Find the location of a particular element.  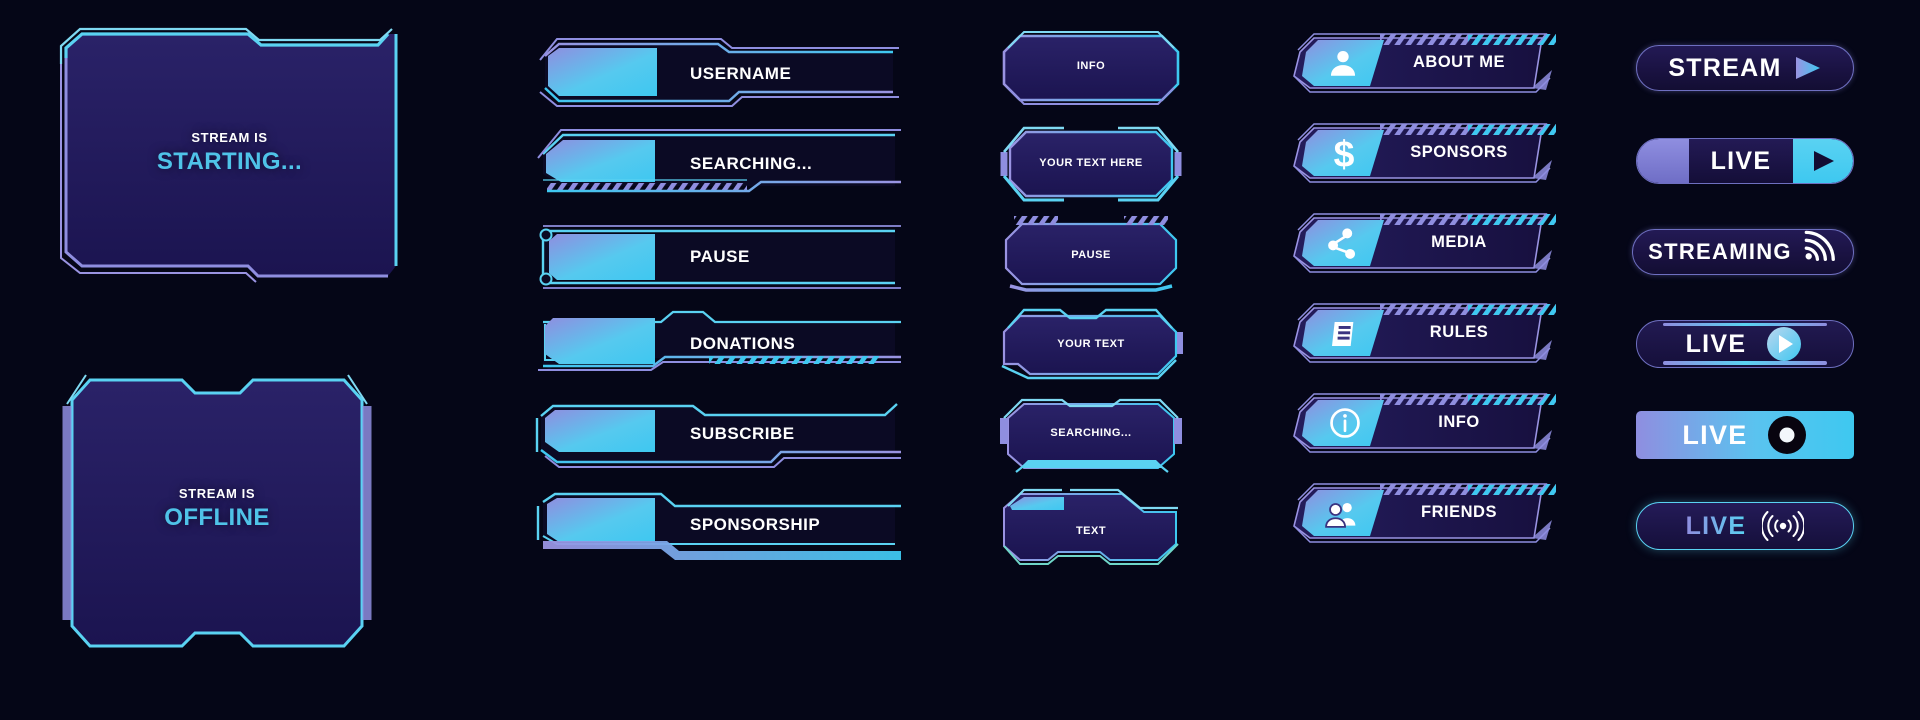

streaming-button-label: STREAMING is located at coordinates (1720, 251).